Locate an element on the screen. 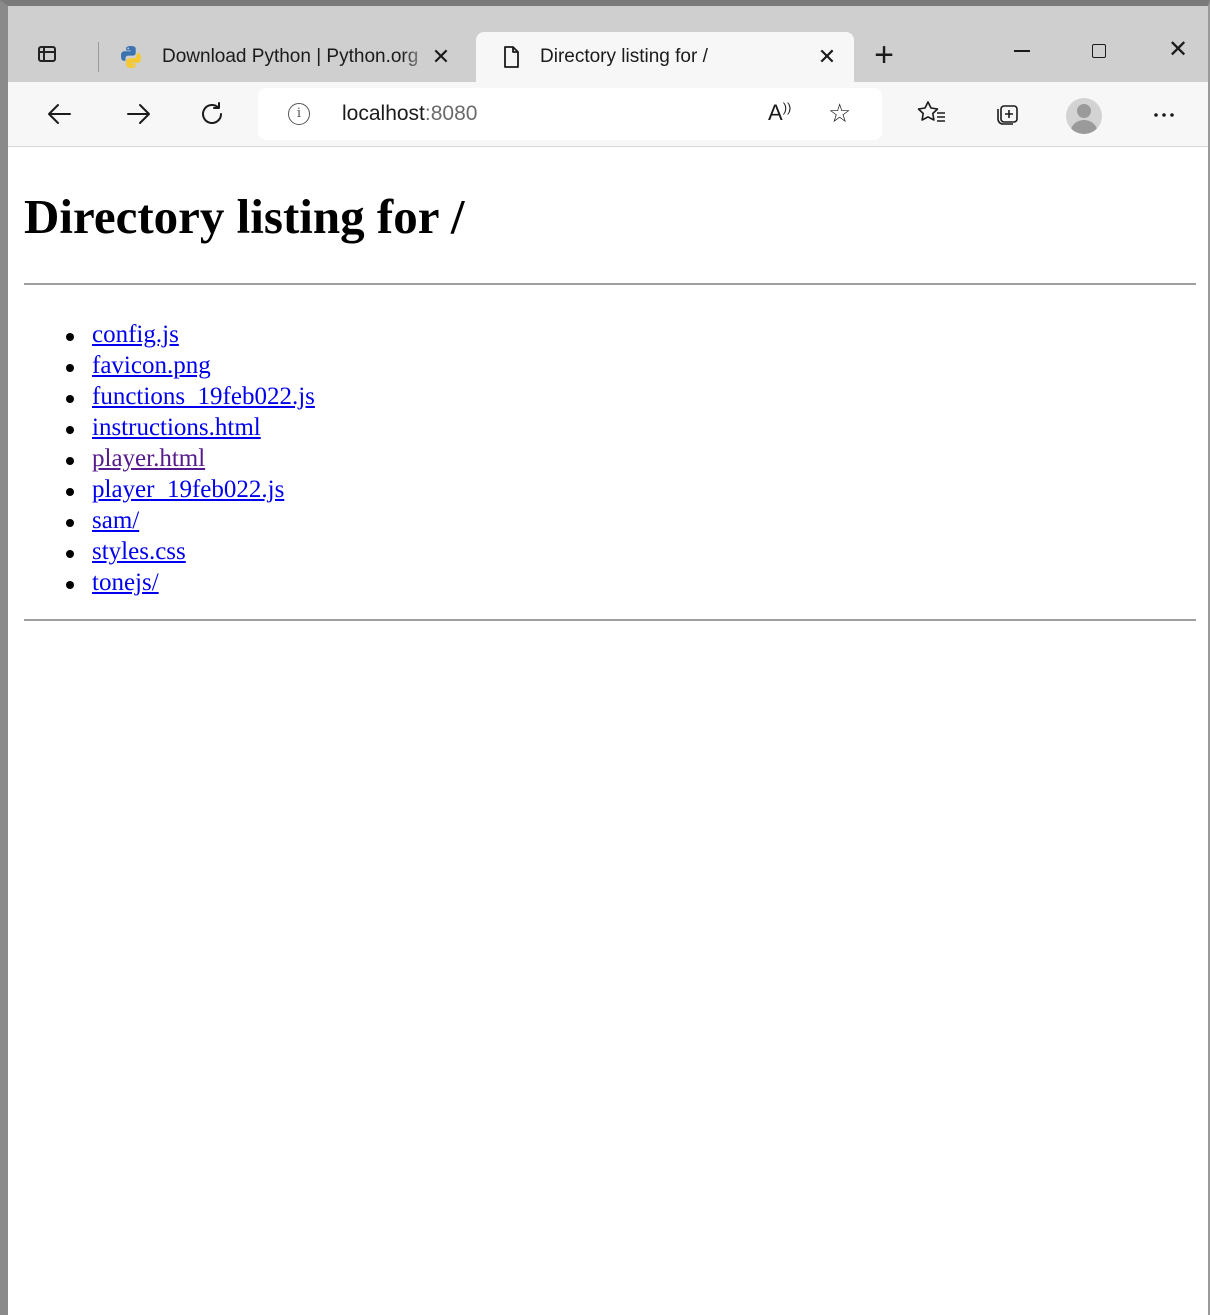 The width and height of the screenshot is (1210, 1315). list-item: favicon.png is located at coordinates (190, 365).